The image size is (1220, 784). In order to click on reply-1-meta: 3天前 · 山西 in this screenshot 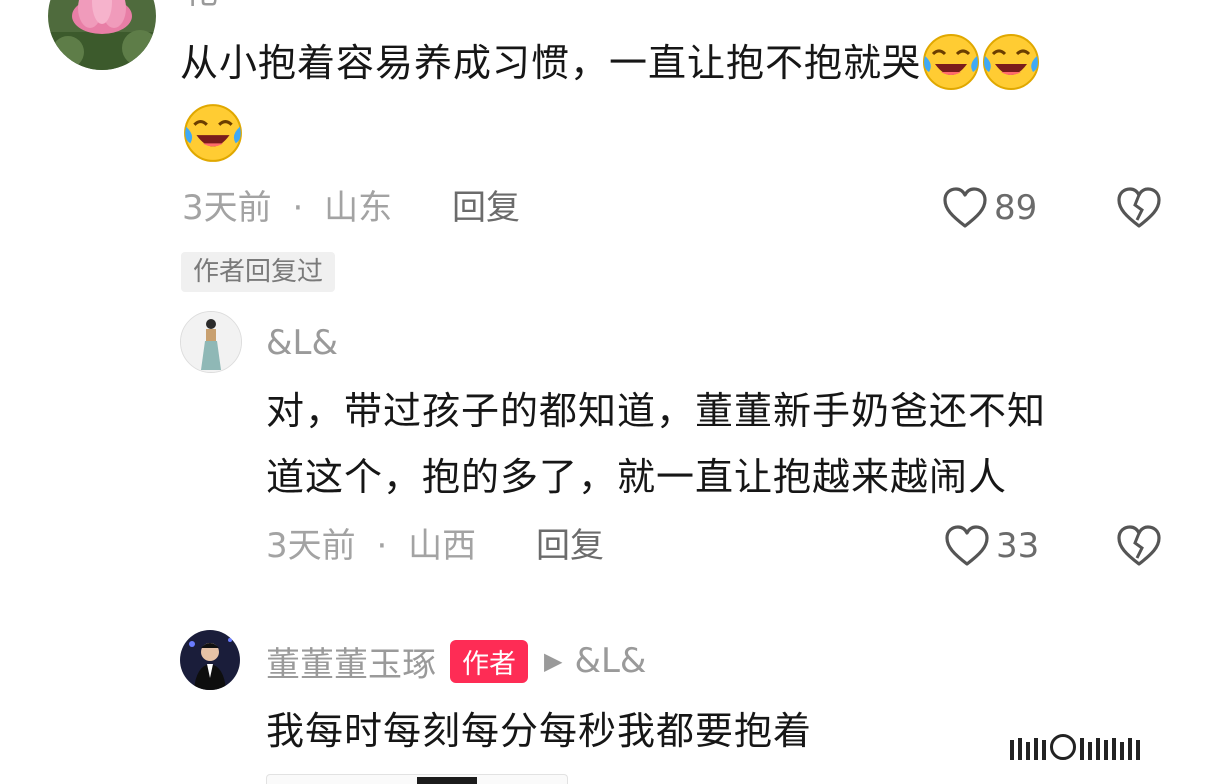, I will do `click(371, 546)`.